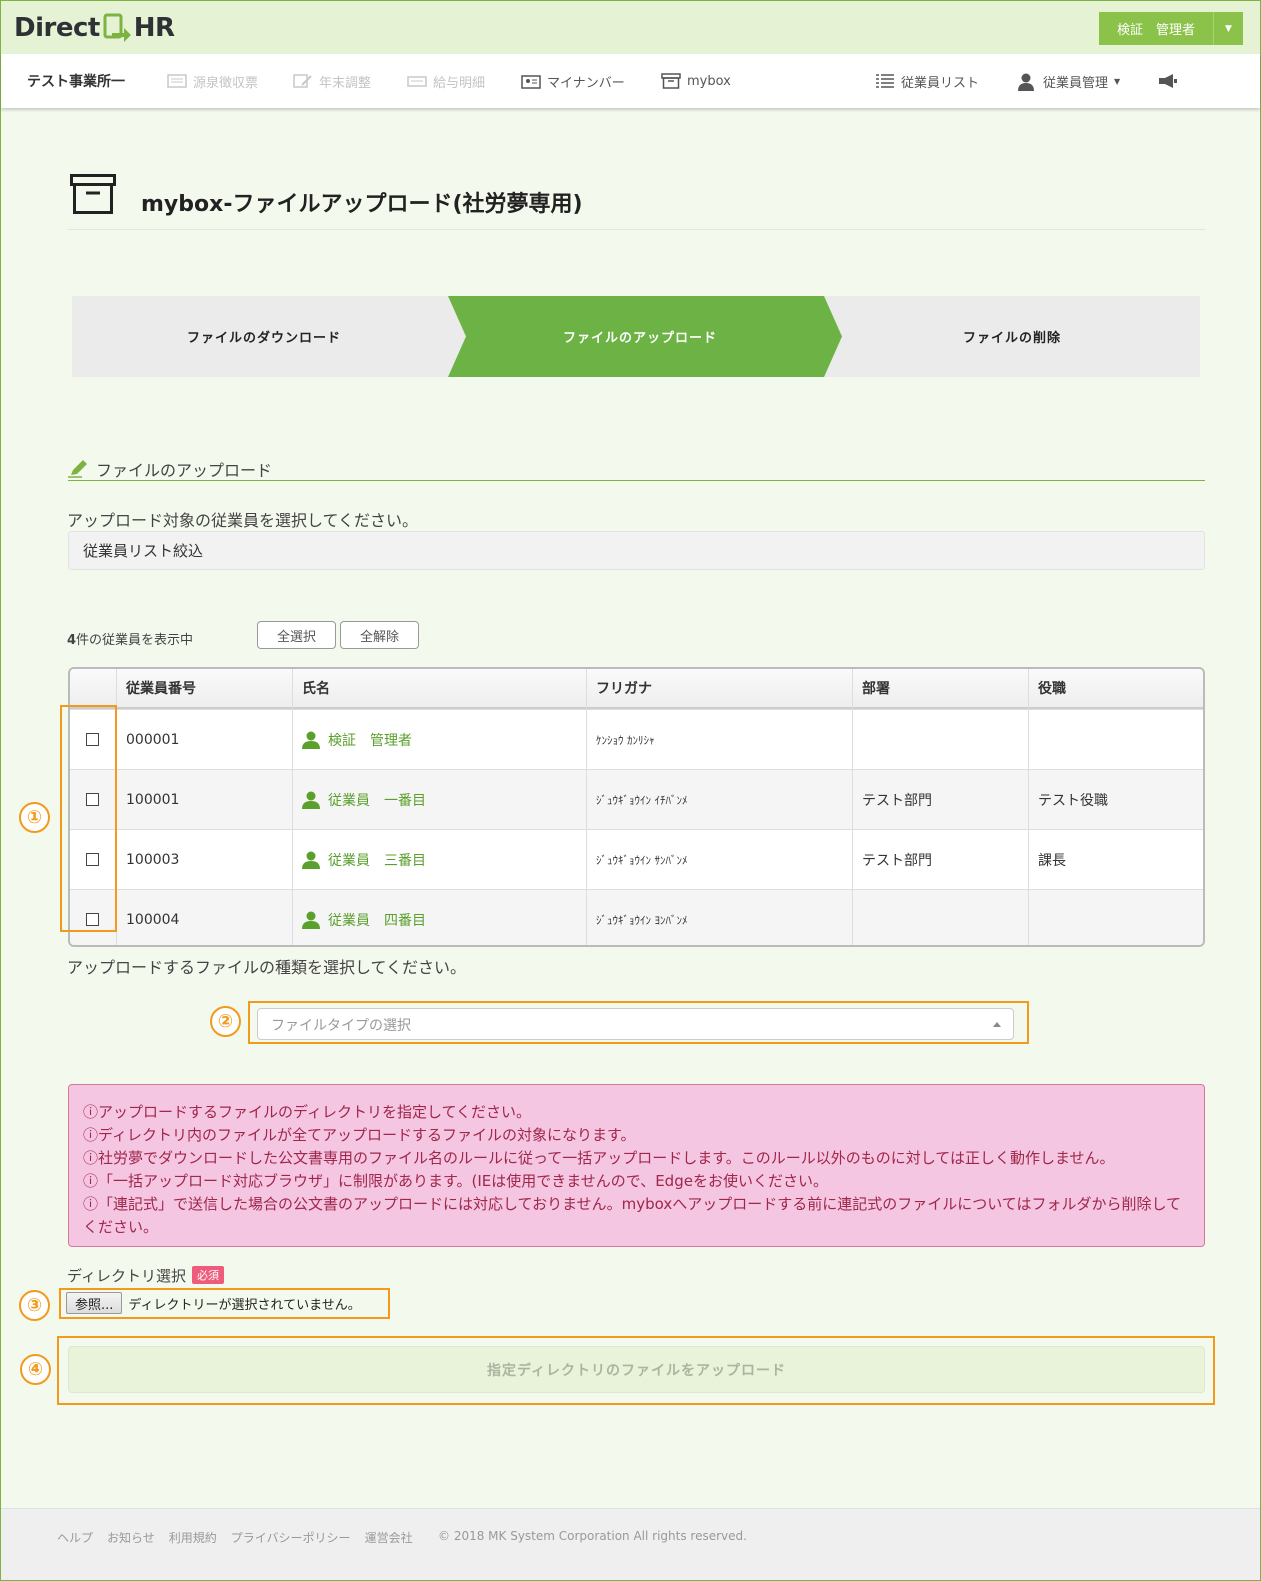 The image size is (1261, 1581). What do you see at coordinates (1115, 688) in the screenshot?
I see `column-header-role: 役職` at bounding box center [1115, 688].